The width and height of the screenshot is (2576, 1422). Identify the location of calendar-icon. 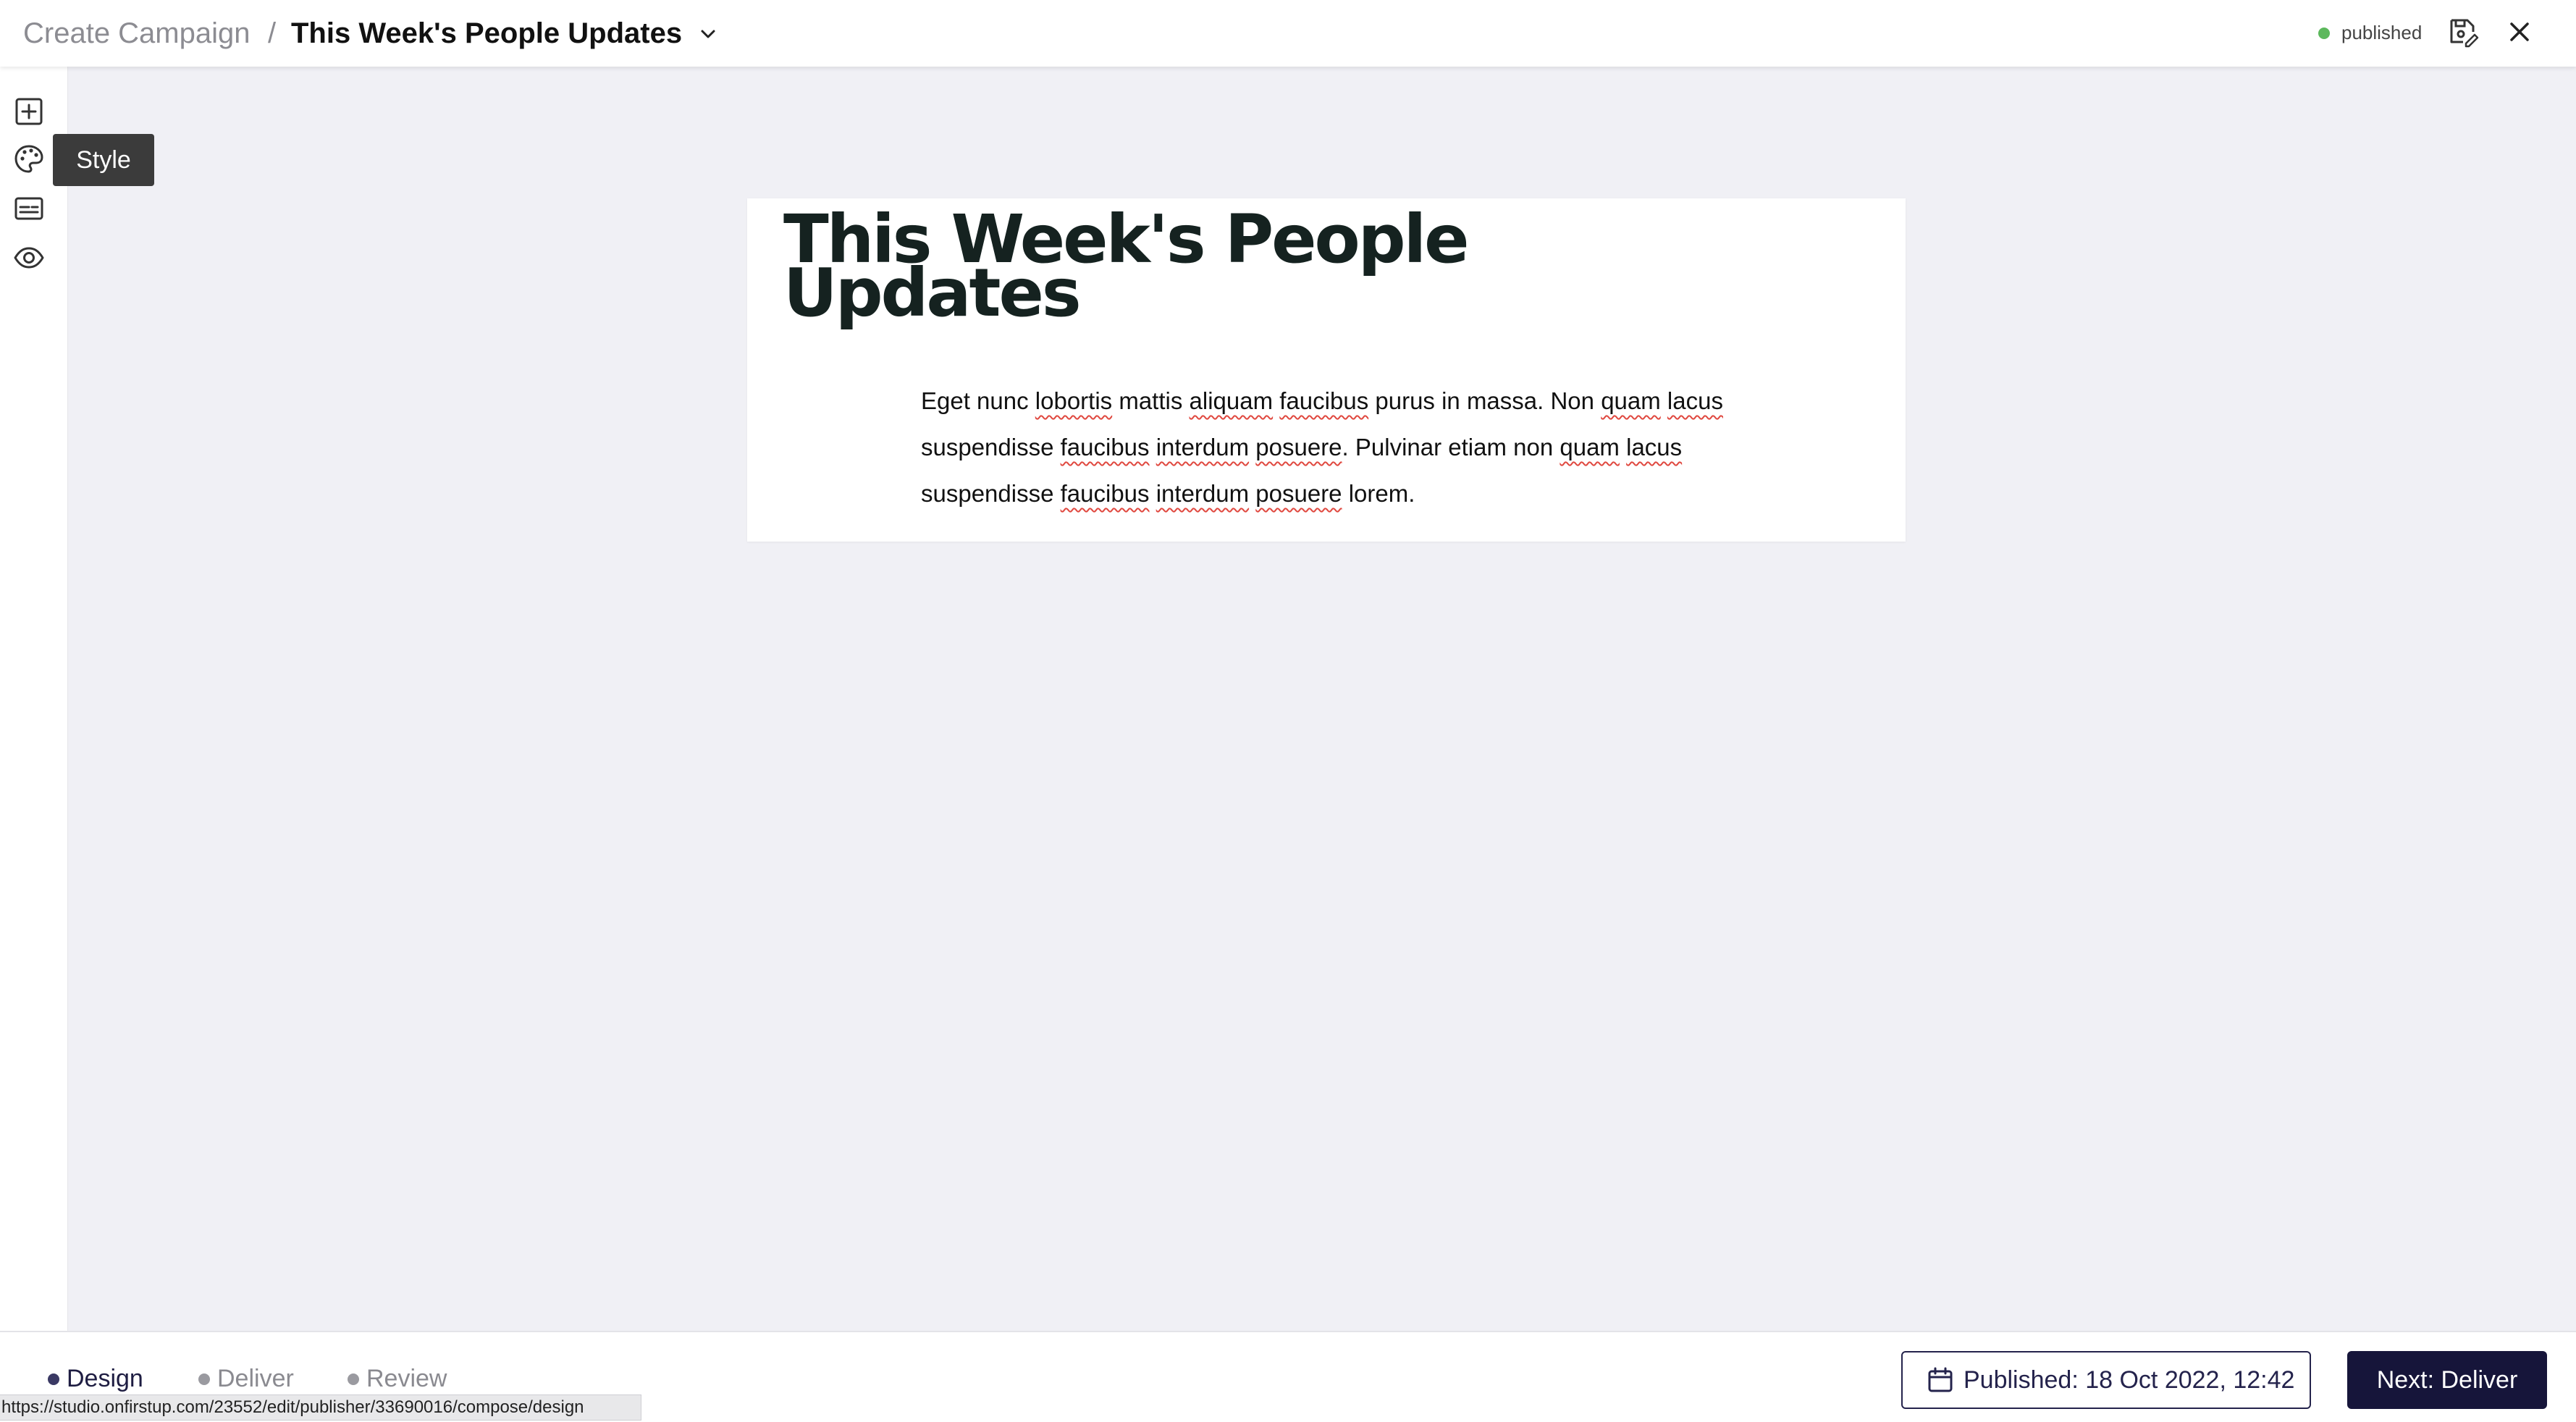
(1940, 1380).